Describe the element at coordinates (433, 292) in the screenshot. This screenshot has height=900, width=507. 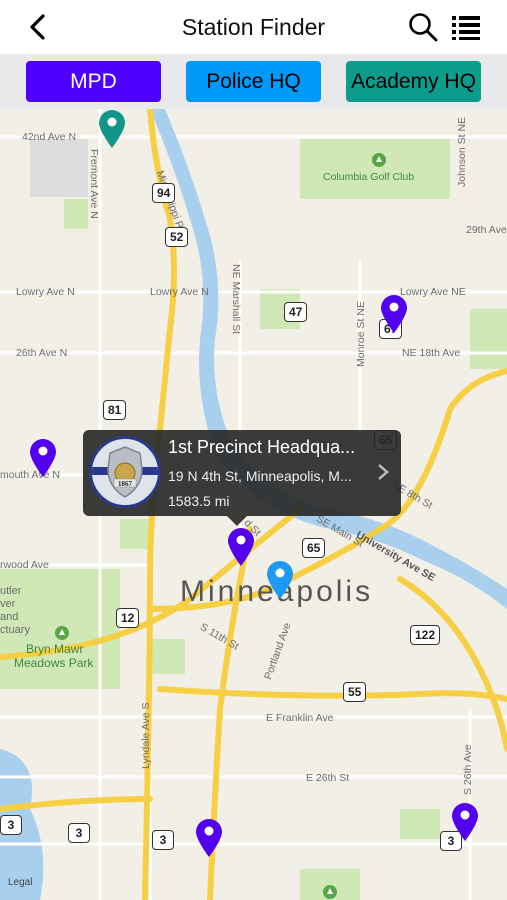
I see `street-label: Lowry Ave NE` at that location.